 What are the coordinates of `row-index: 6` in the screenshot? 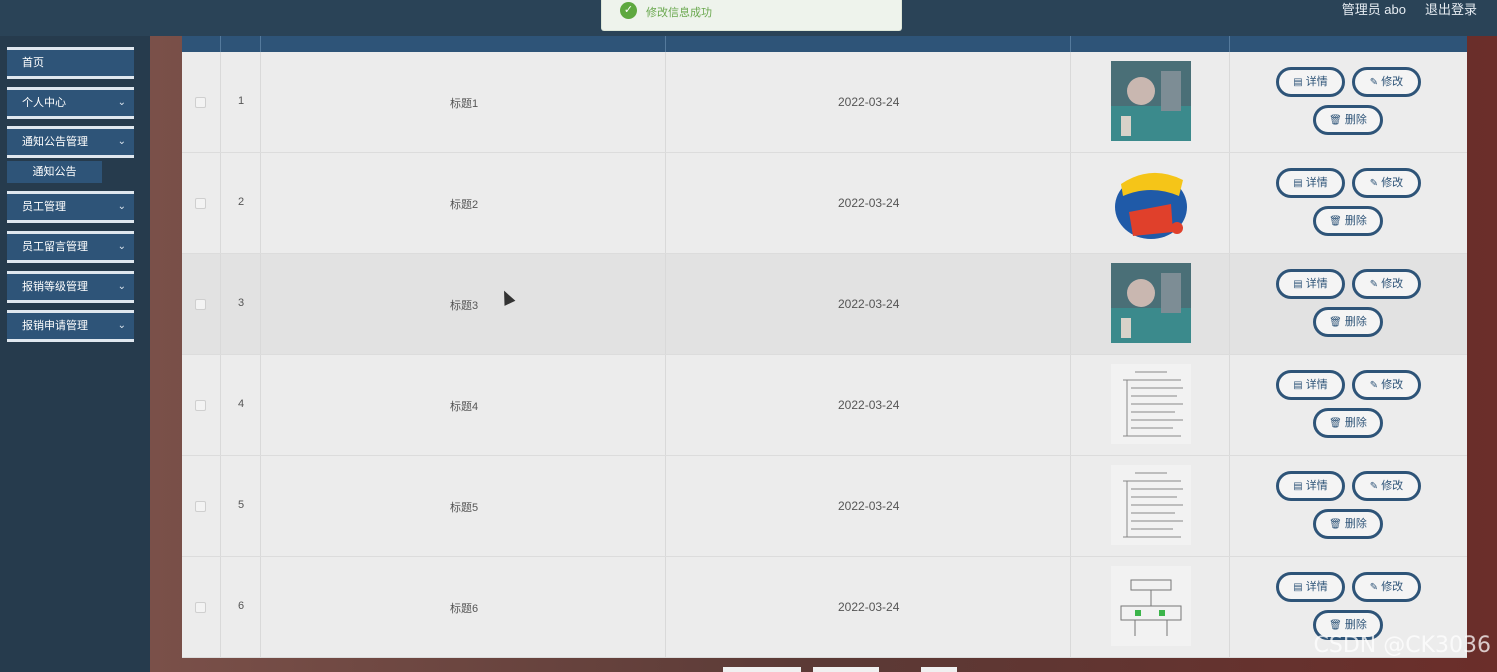 It's located at (241, 606).